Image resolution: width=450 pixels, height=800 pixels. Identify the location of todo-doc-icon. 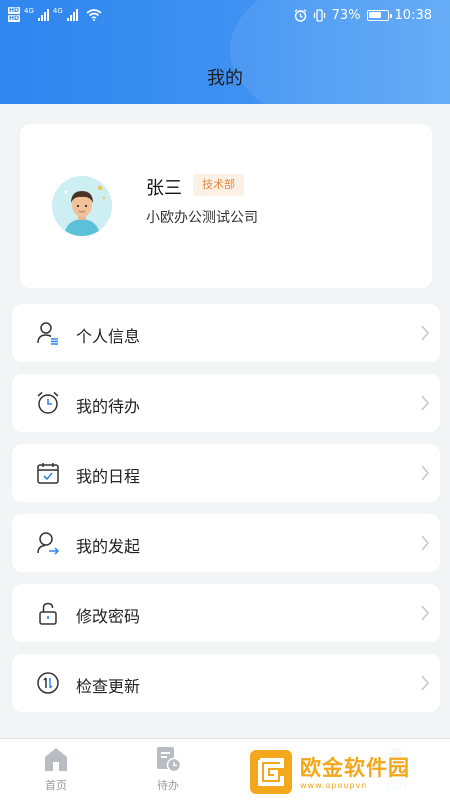
(169, 760).